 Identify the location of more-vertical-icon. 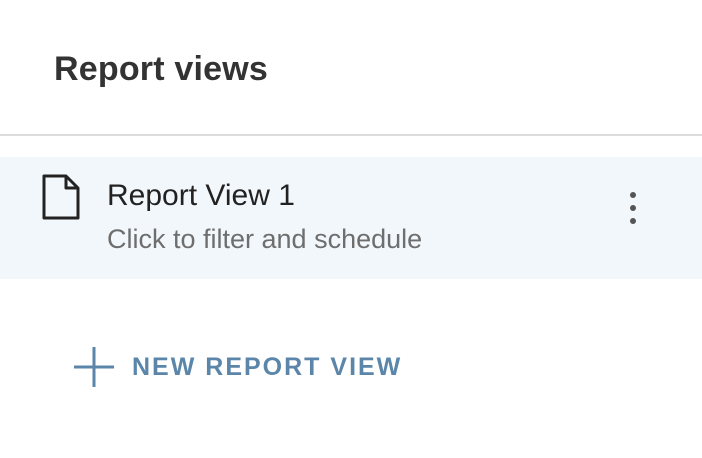
(633, 208).